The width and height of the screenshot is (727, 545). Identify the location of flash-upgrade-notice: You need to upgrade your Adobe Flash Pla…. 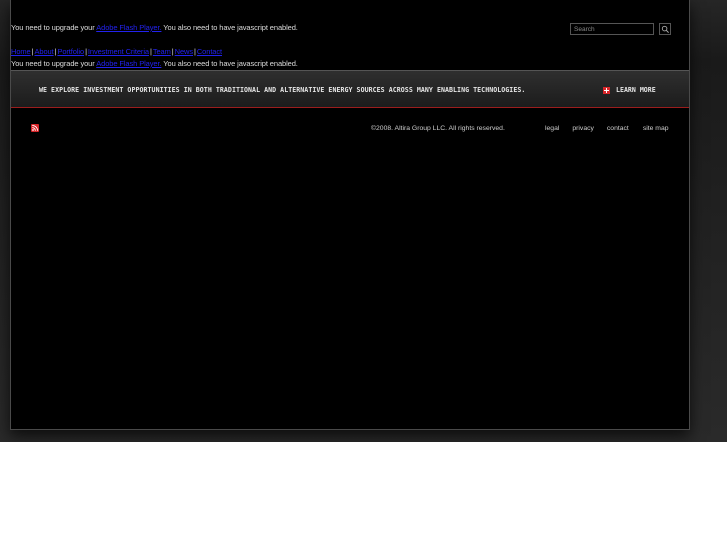
(154, 27).